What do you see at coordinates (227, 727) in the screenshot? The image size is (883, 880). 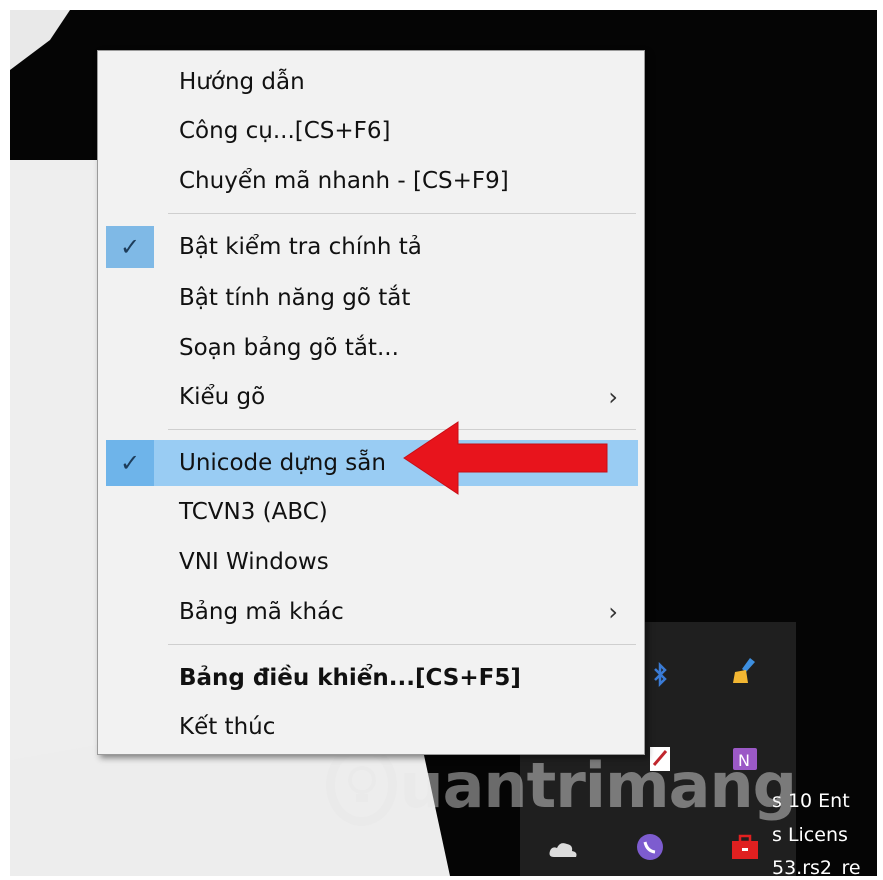 I see `menu-item-label: Kết thúc` at bounding box center [227, 727].